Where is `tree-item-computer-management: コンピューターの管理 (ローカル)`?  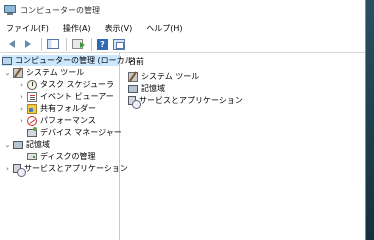
tree-item-computer-management: コンピューターの管理 (ローカル) is located at coordinates (69, 60).